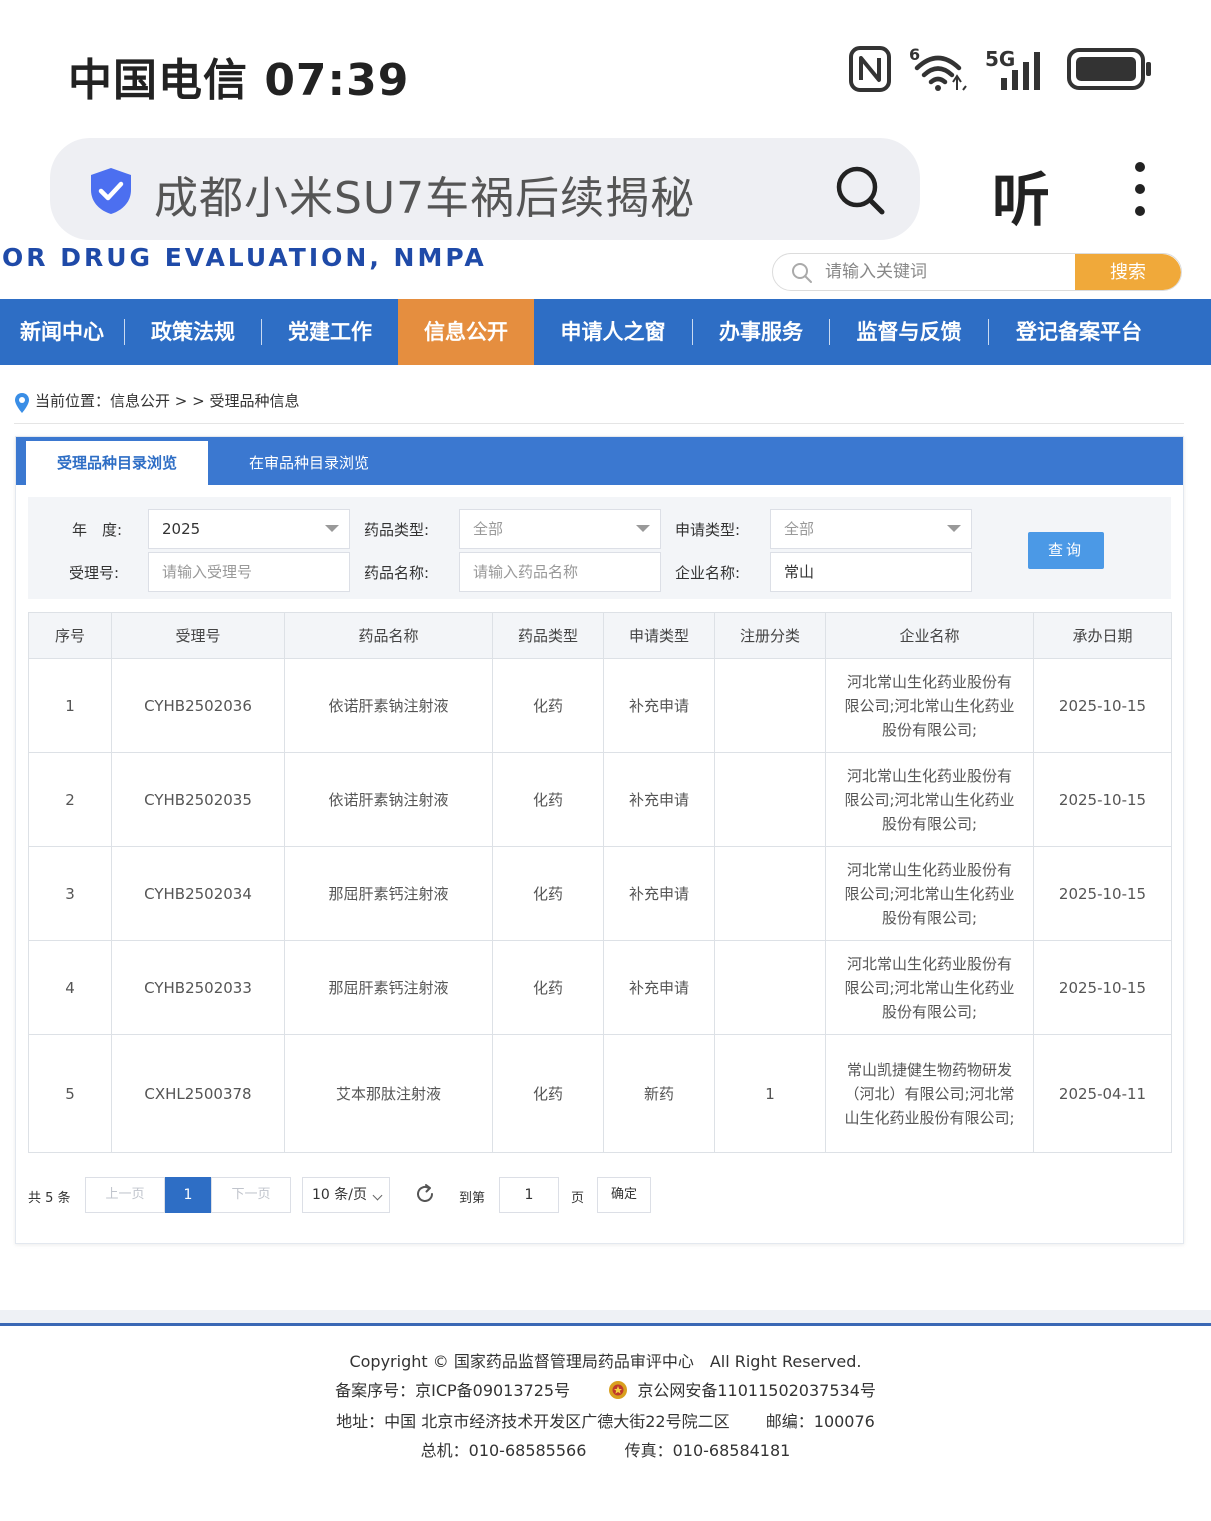  I want to click on nav-item-info-public: 信息公开, so click(466, 332).